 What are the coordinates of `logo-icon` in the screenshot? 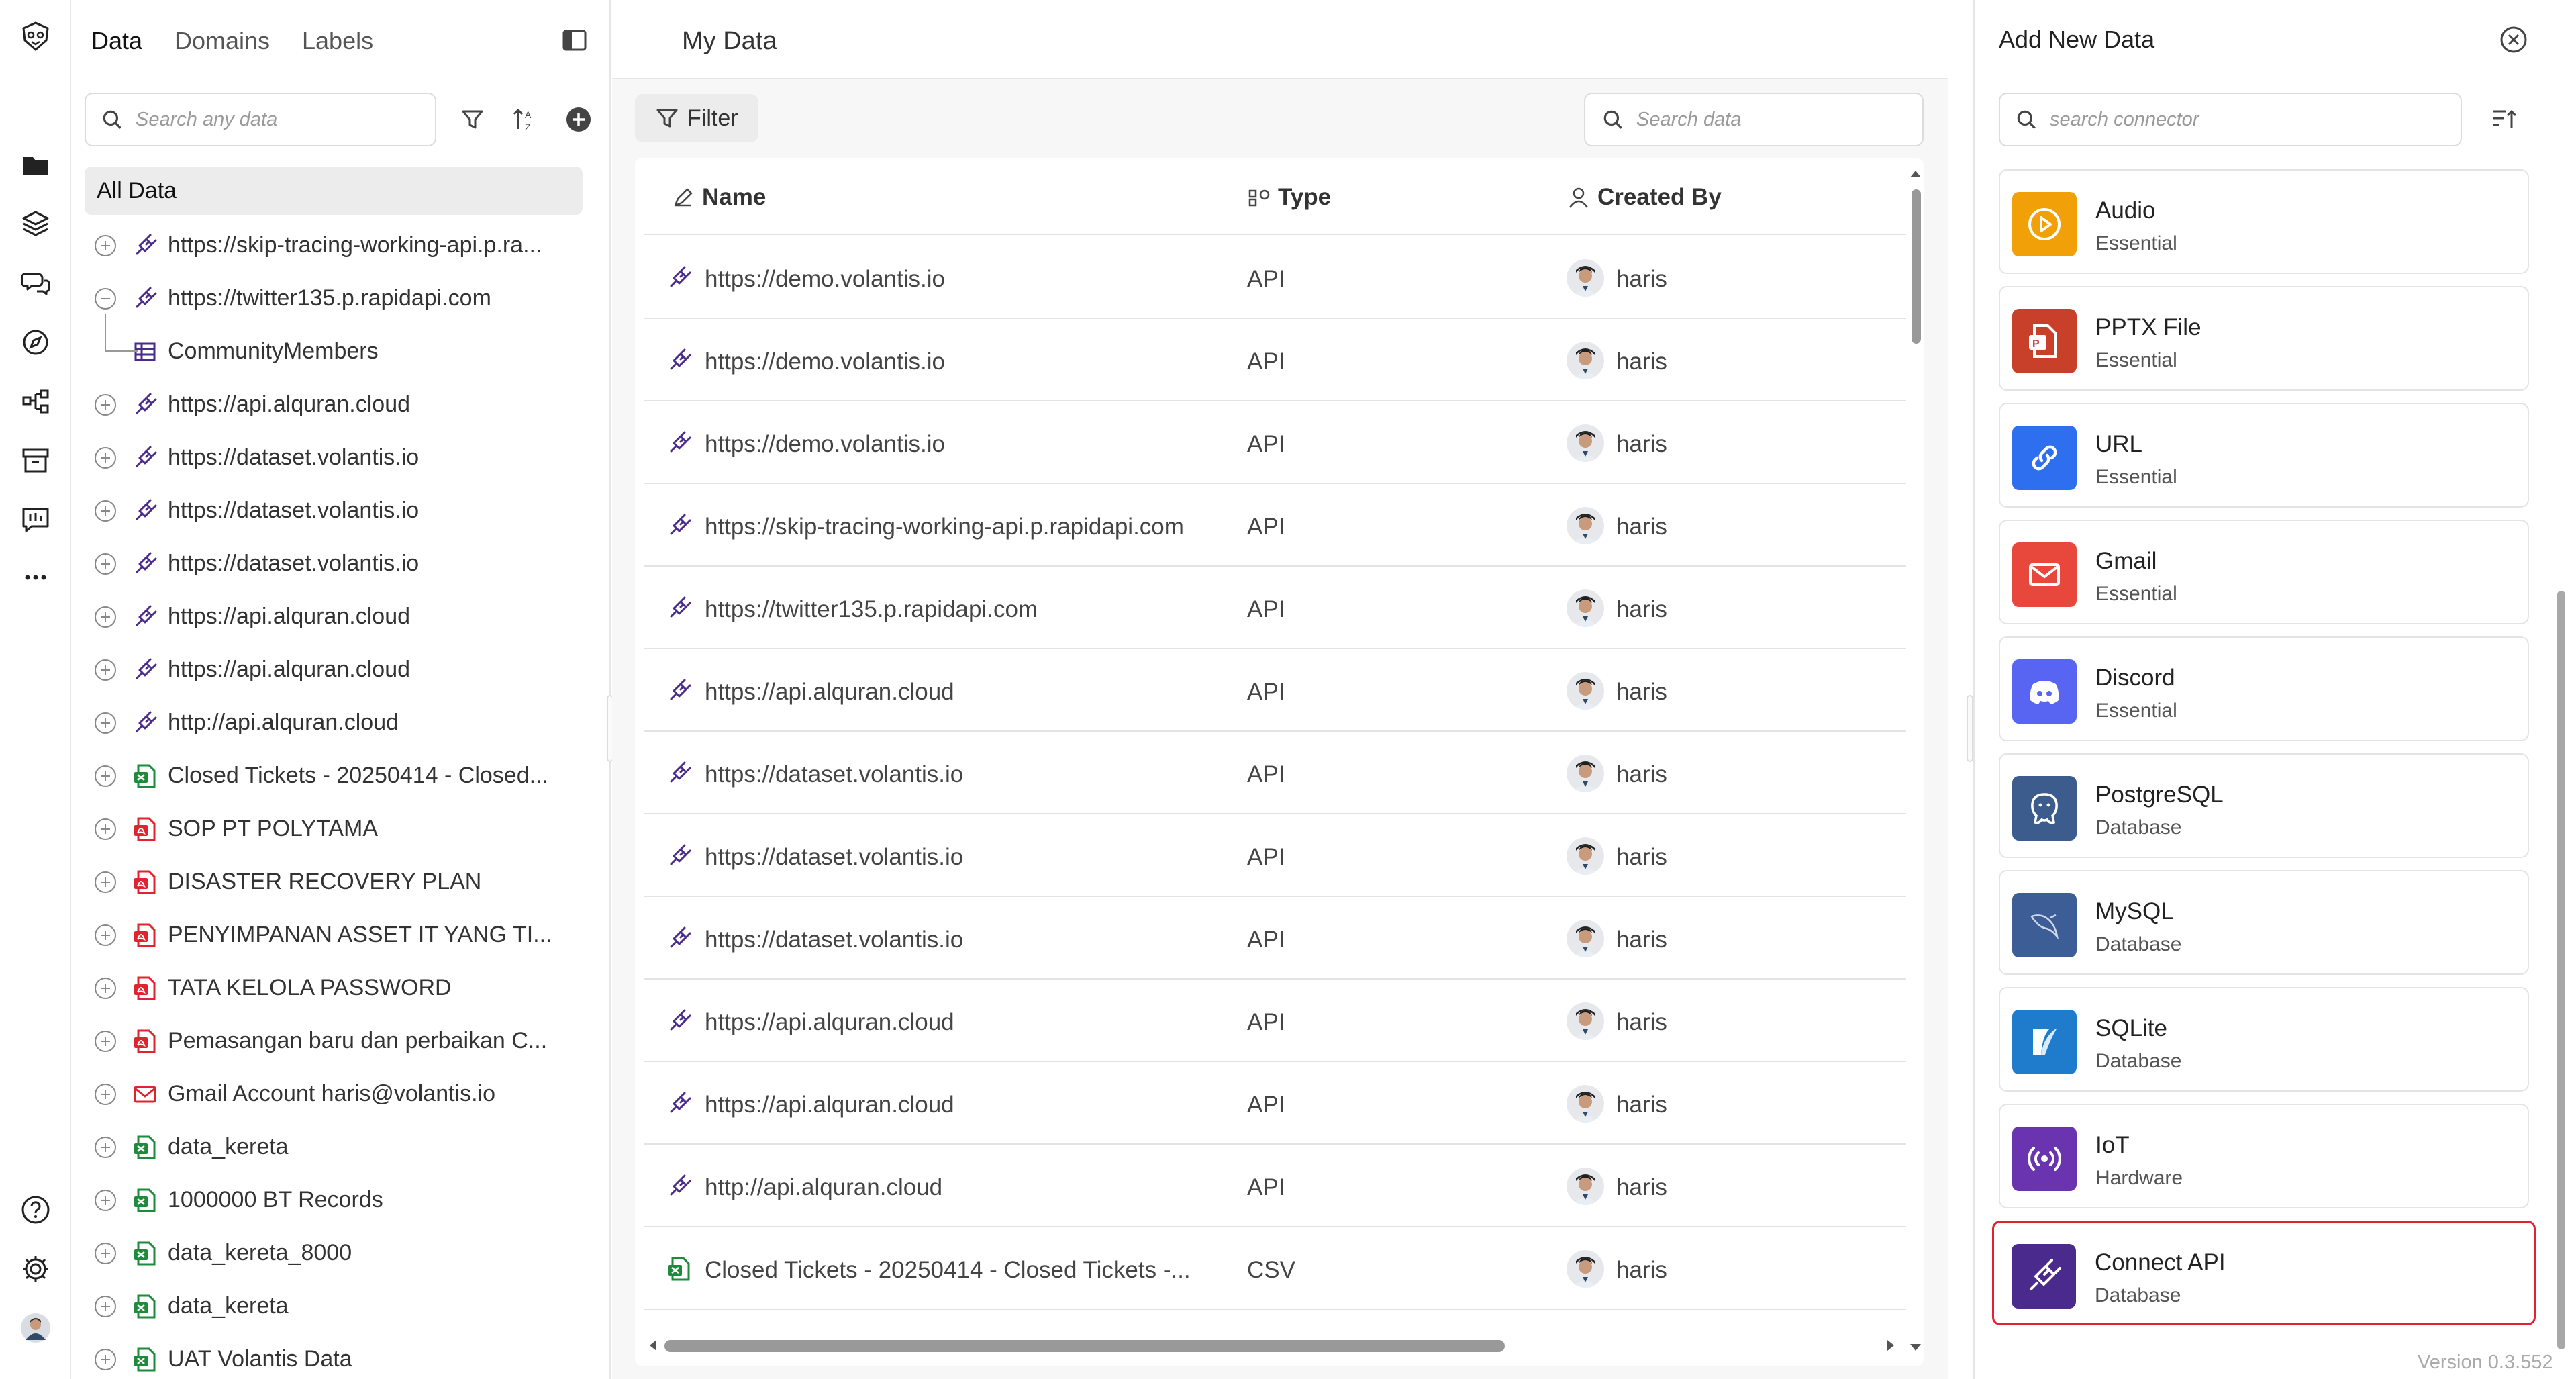 It's located at (35, 36).